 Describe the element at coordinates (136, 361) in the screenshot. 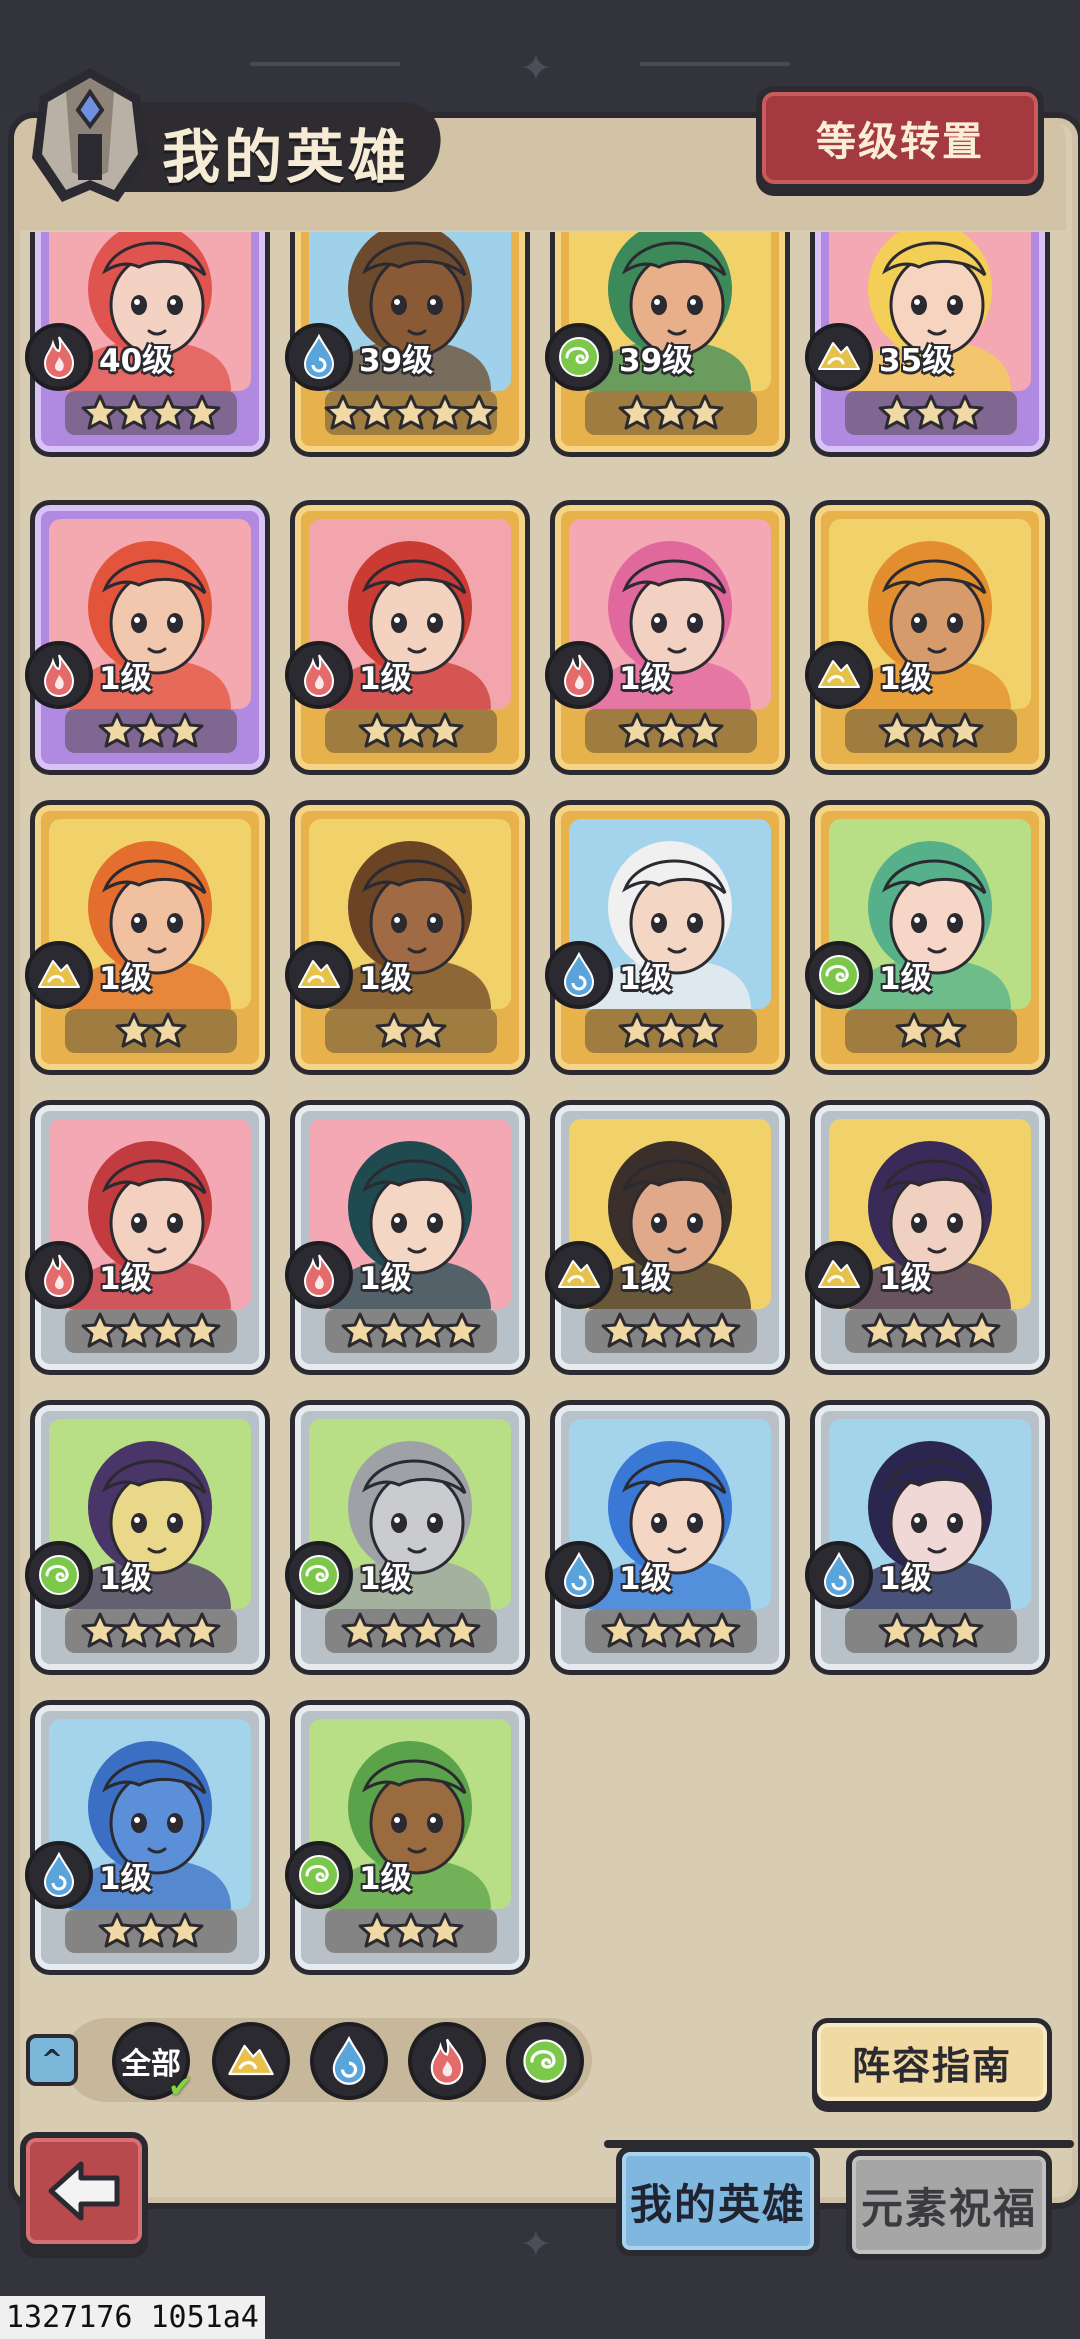

I see `hero-level: 40级` at that location.